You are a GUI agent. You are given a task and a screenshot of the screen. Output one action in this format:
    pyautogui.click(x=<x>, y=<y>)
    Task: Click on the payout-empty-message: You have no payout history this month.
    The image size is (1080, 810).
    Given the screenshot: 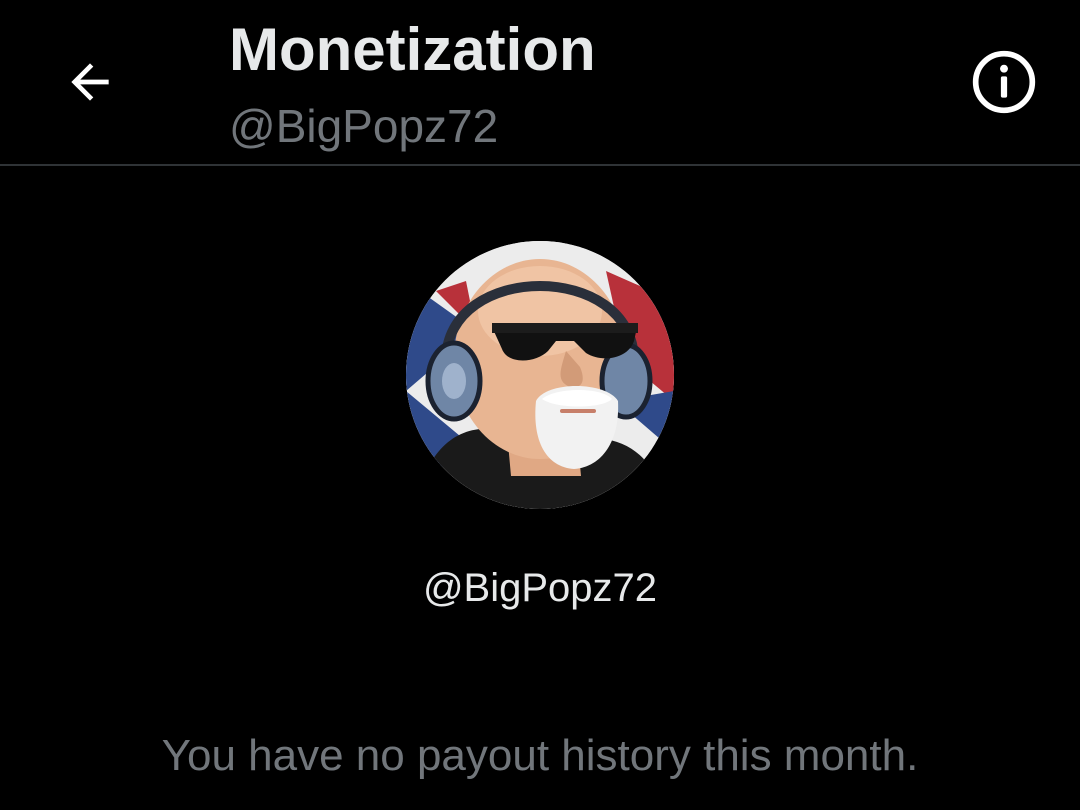 What is the action you would take?
    pyautogui.click(x=540, y=755)
    